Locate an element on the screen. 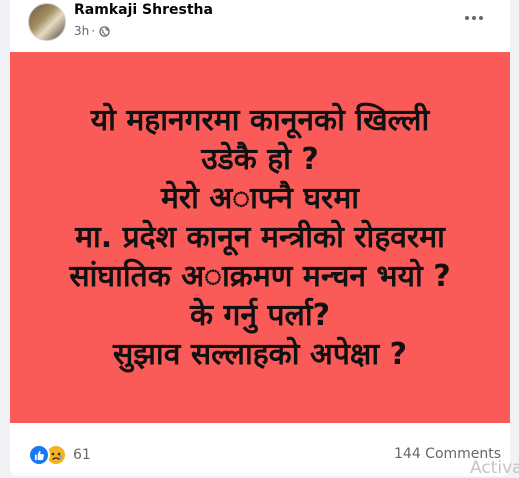 The height and width of the screenshot is (478, 519). post-line: सांघातिक अाक्रमण मन्चन भयो ? is located at coordinates (260, 276).